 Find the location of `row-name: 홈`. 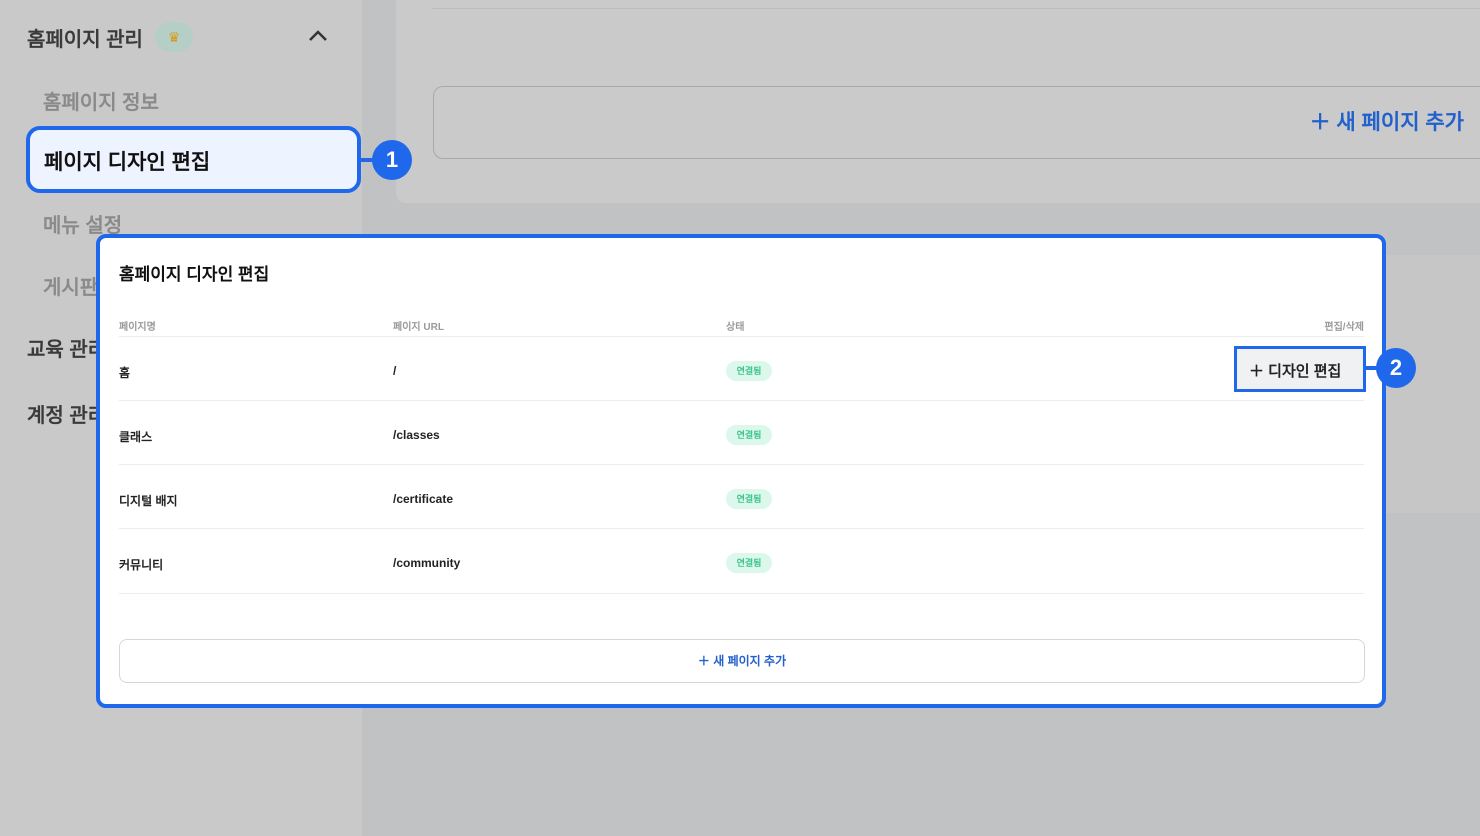

row-name: 홈 is located at coordinates (125, 373).